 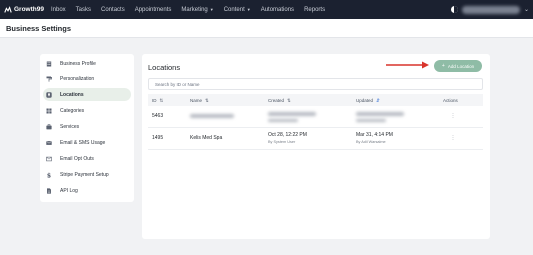 I want to click on briefcase-icon, so click(x=49, y=126).